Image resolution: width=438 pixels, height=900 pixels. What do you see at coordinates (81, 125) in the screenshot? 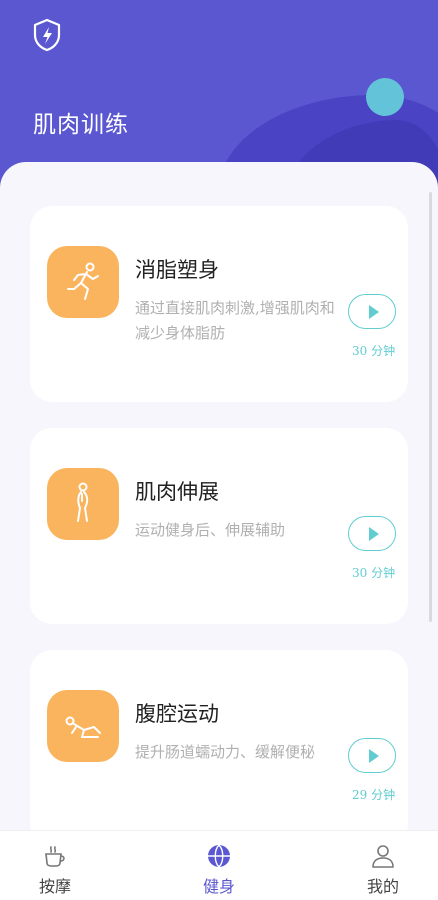
I see `page-title: 肌肉训练` at bounding box center [81, 125].